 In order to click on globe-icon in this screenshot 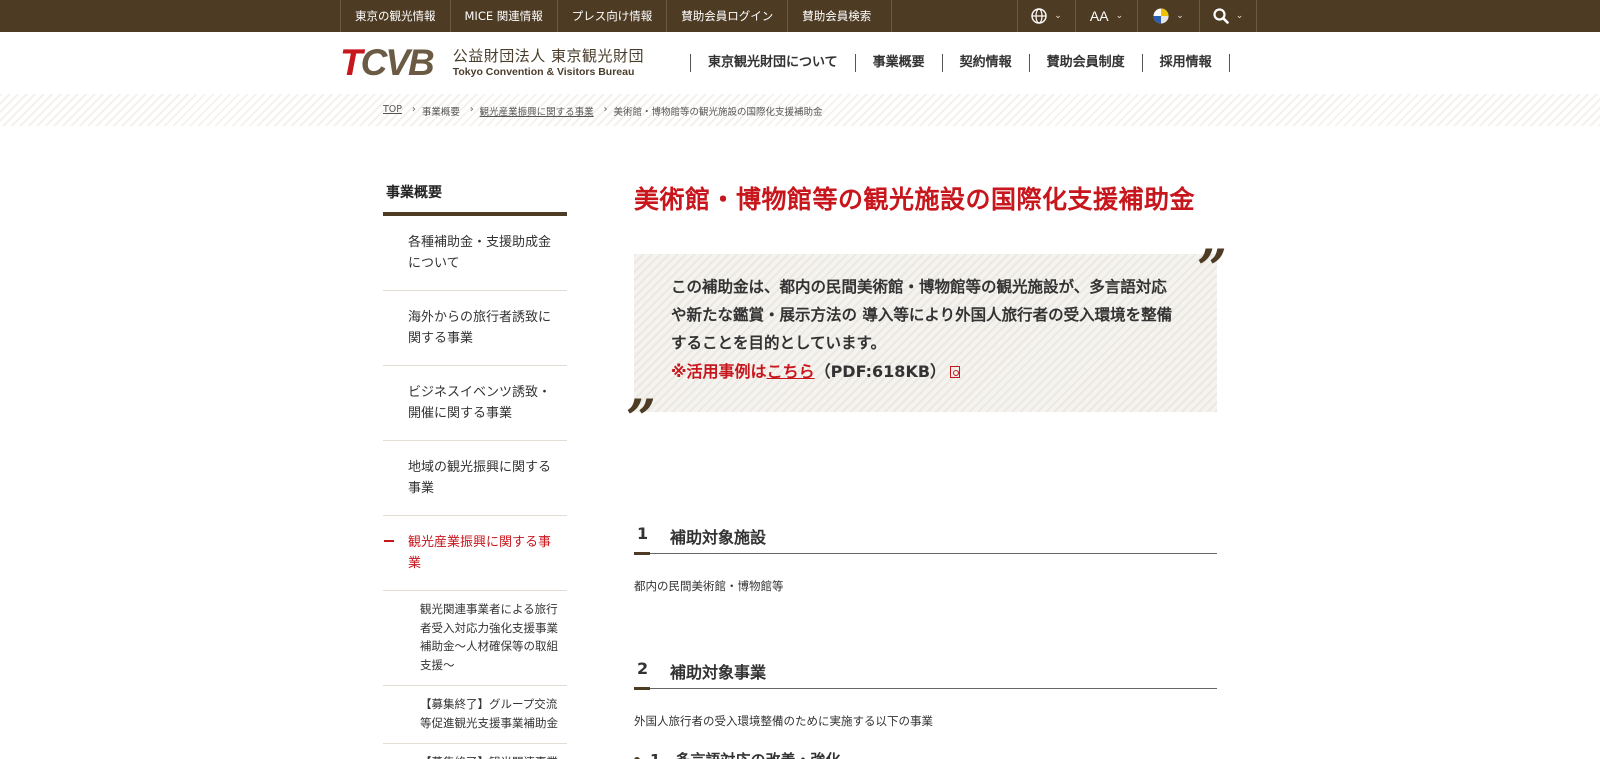, I will do `click(1039, 16)`.